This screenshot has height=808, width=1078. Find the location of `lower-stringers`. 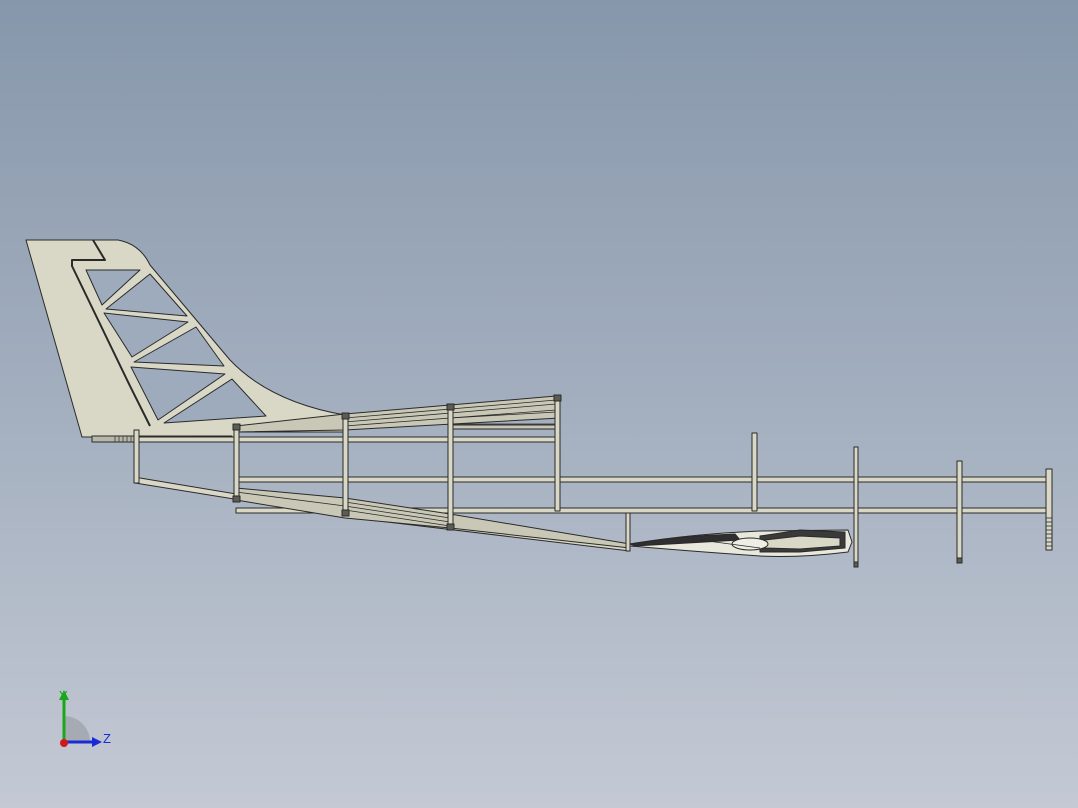

lower-stringers is located at coordinates (433, 518).